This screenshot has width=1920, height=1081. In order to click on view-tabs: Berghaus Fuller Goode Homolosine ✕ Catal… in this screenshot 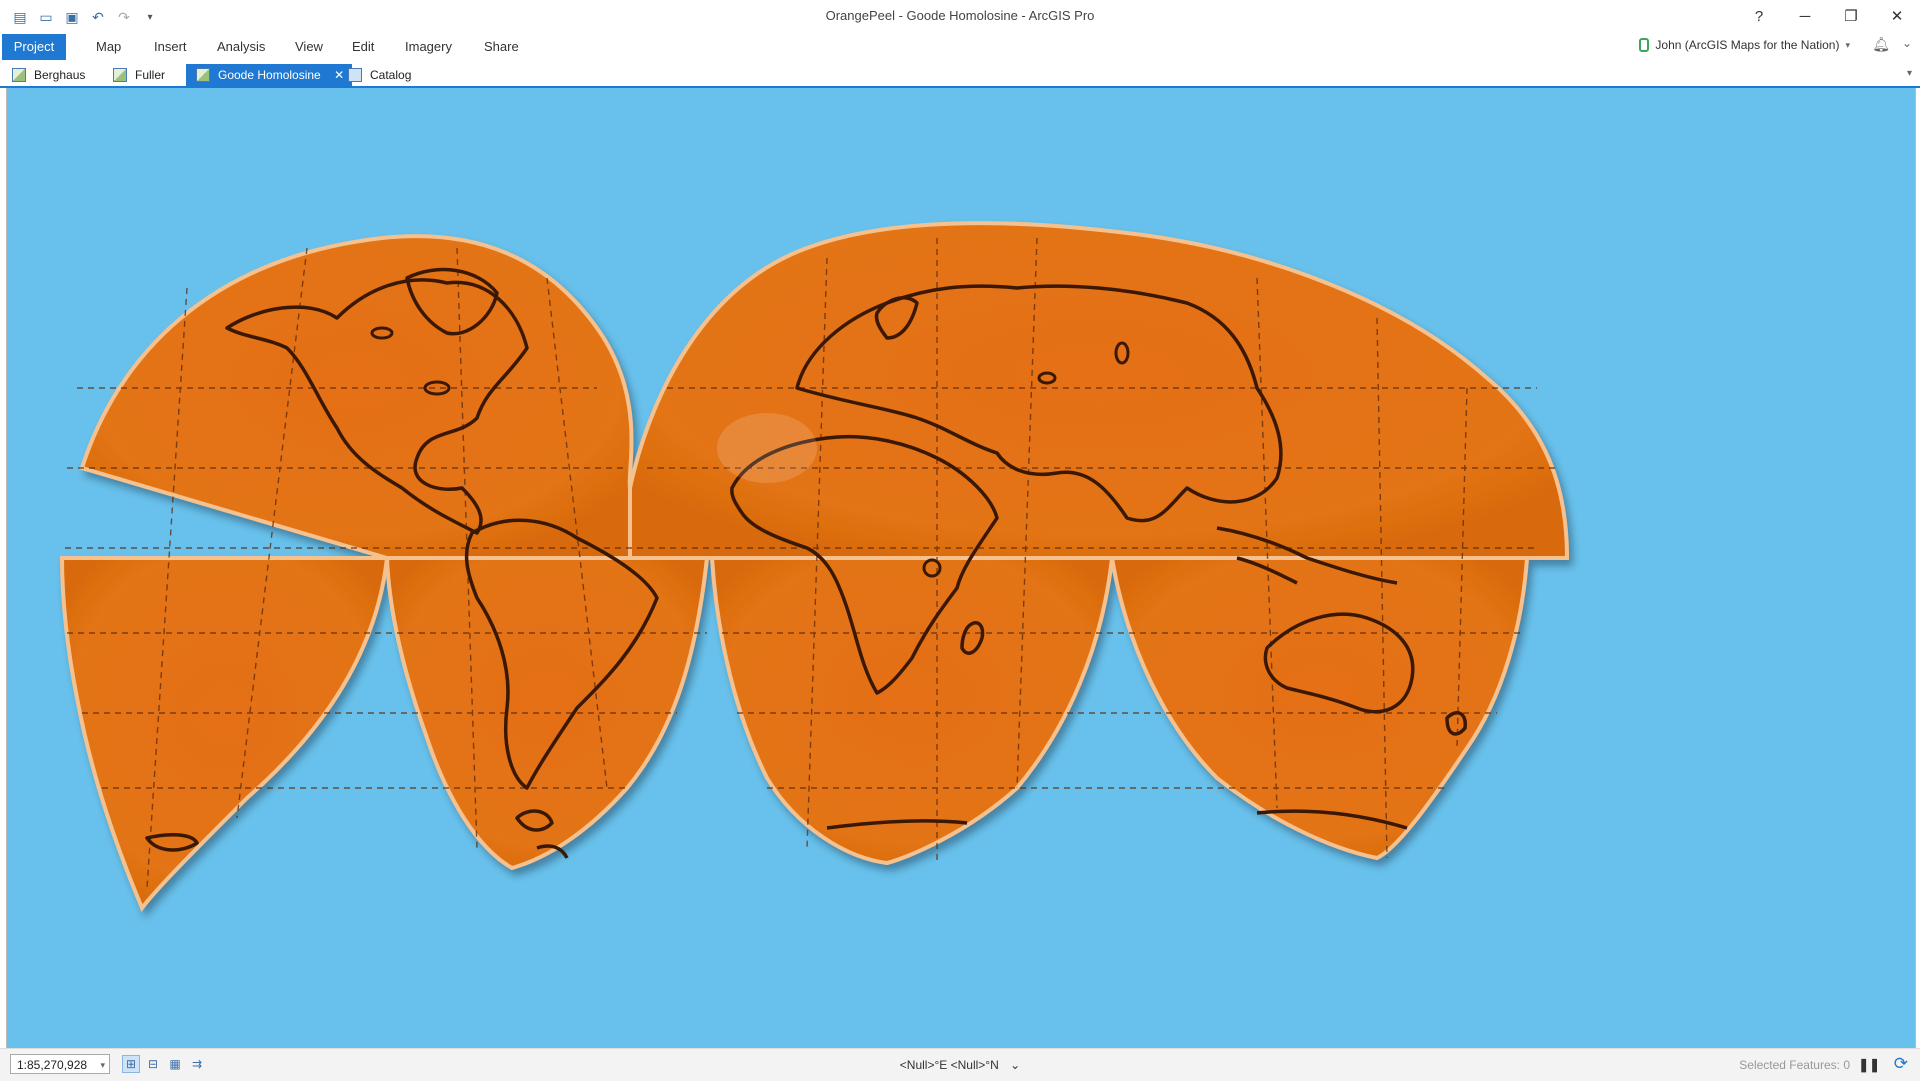, I will do `click(960, 76)`.